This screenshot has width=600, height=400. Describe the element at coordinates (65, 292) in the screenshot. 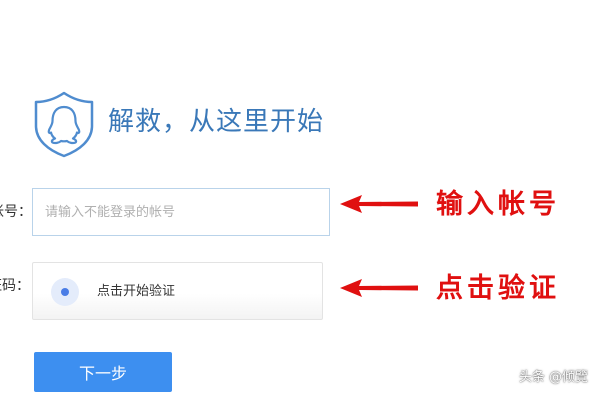

I see `captcha-dot-icon` at that location.